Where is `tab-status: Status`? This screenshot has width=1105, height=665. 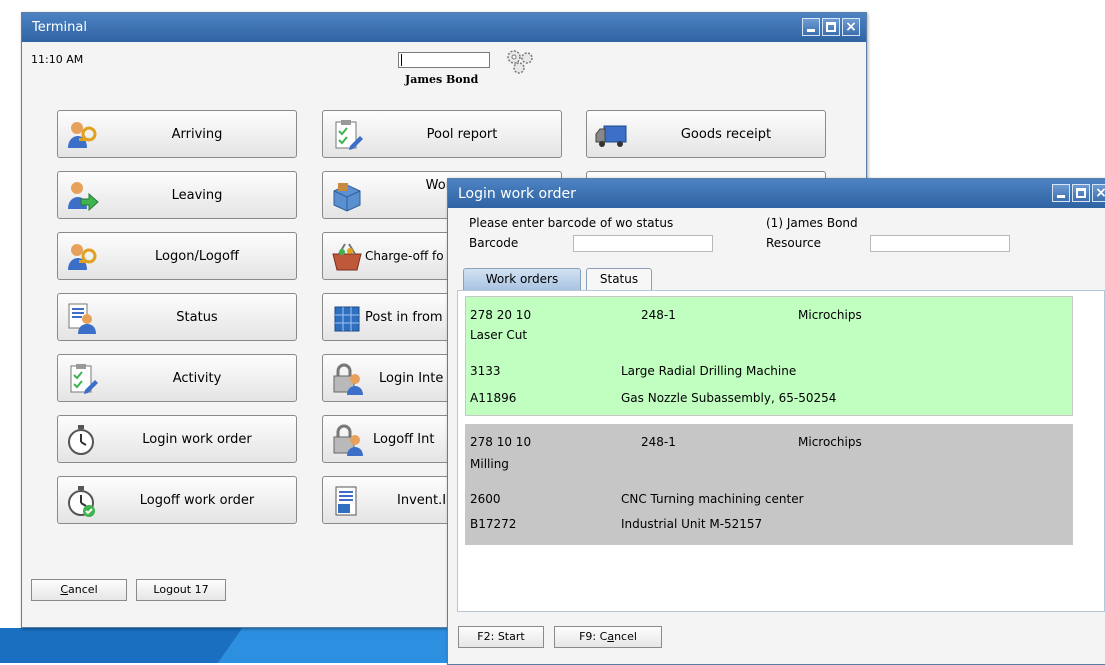
tab-status: Status is located at coordinates (619, 279).